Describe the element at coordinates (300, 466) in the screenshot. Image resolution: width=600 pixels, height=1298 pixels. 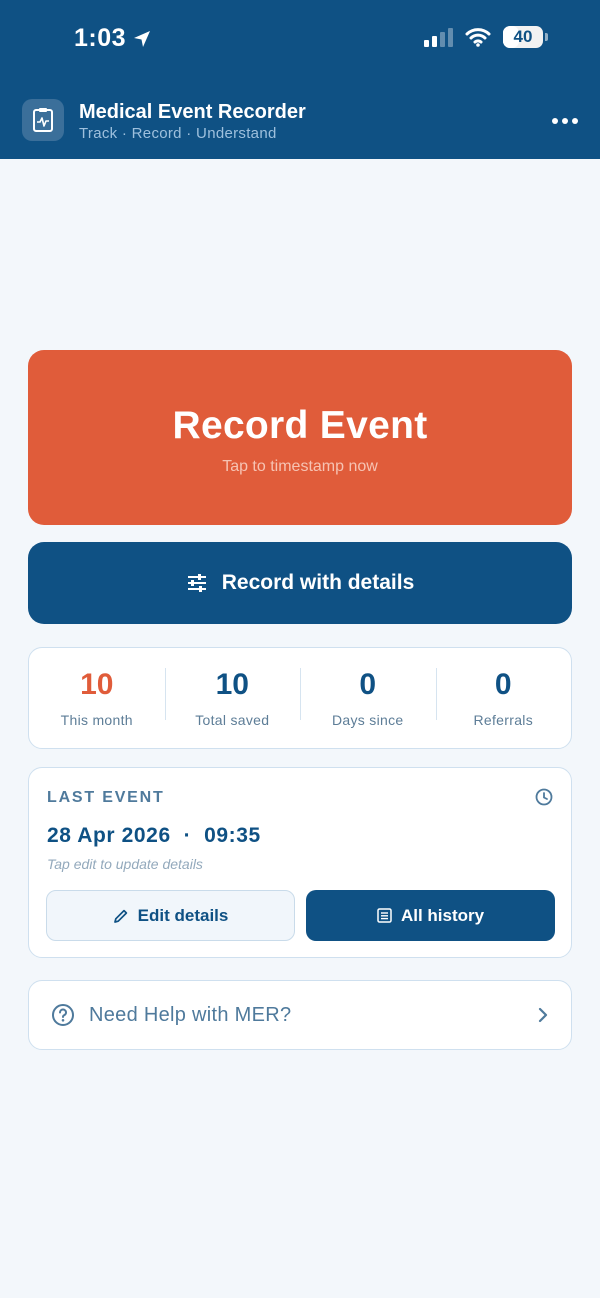
I see `record-event-subtitle: Tap to timestamp now` at that location.